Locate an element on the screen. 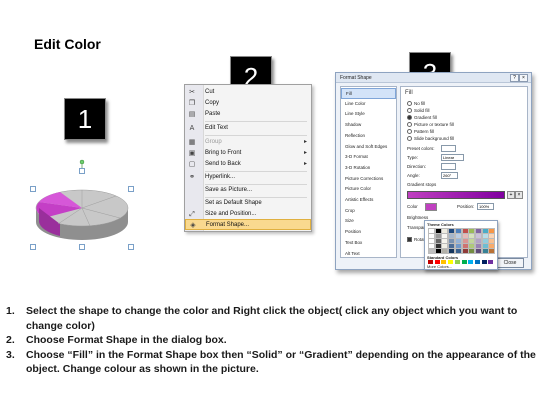 This screenshot has width=560, height=420. theme-colors-title: Theme Colors is located at coordinates (440, 224).